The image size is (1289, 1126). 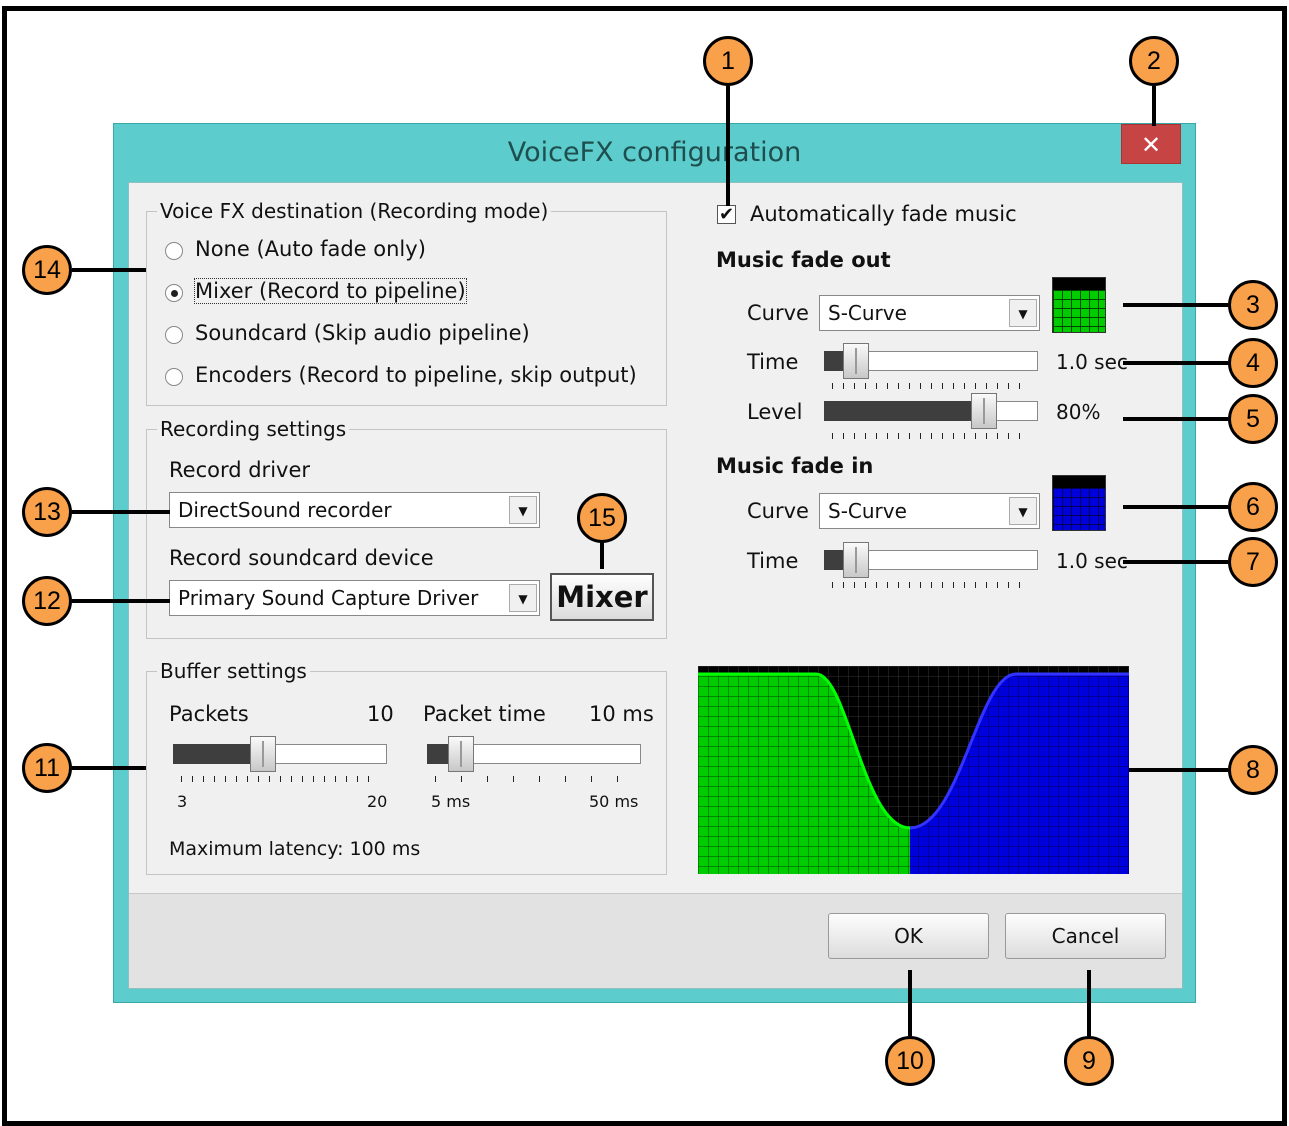 What do you see at coordinates (1178, 770) in the screenshot?
I see `callout-8-line` at bounding box center [1178, 770].